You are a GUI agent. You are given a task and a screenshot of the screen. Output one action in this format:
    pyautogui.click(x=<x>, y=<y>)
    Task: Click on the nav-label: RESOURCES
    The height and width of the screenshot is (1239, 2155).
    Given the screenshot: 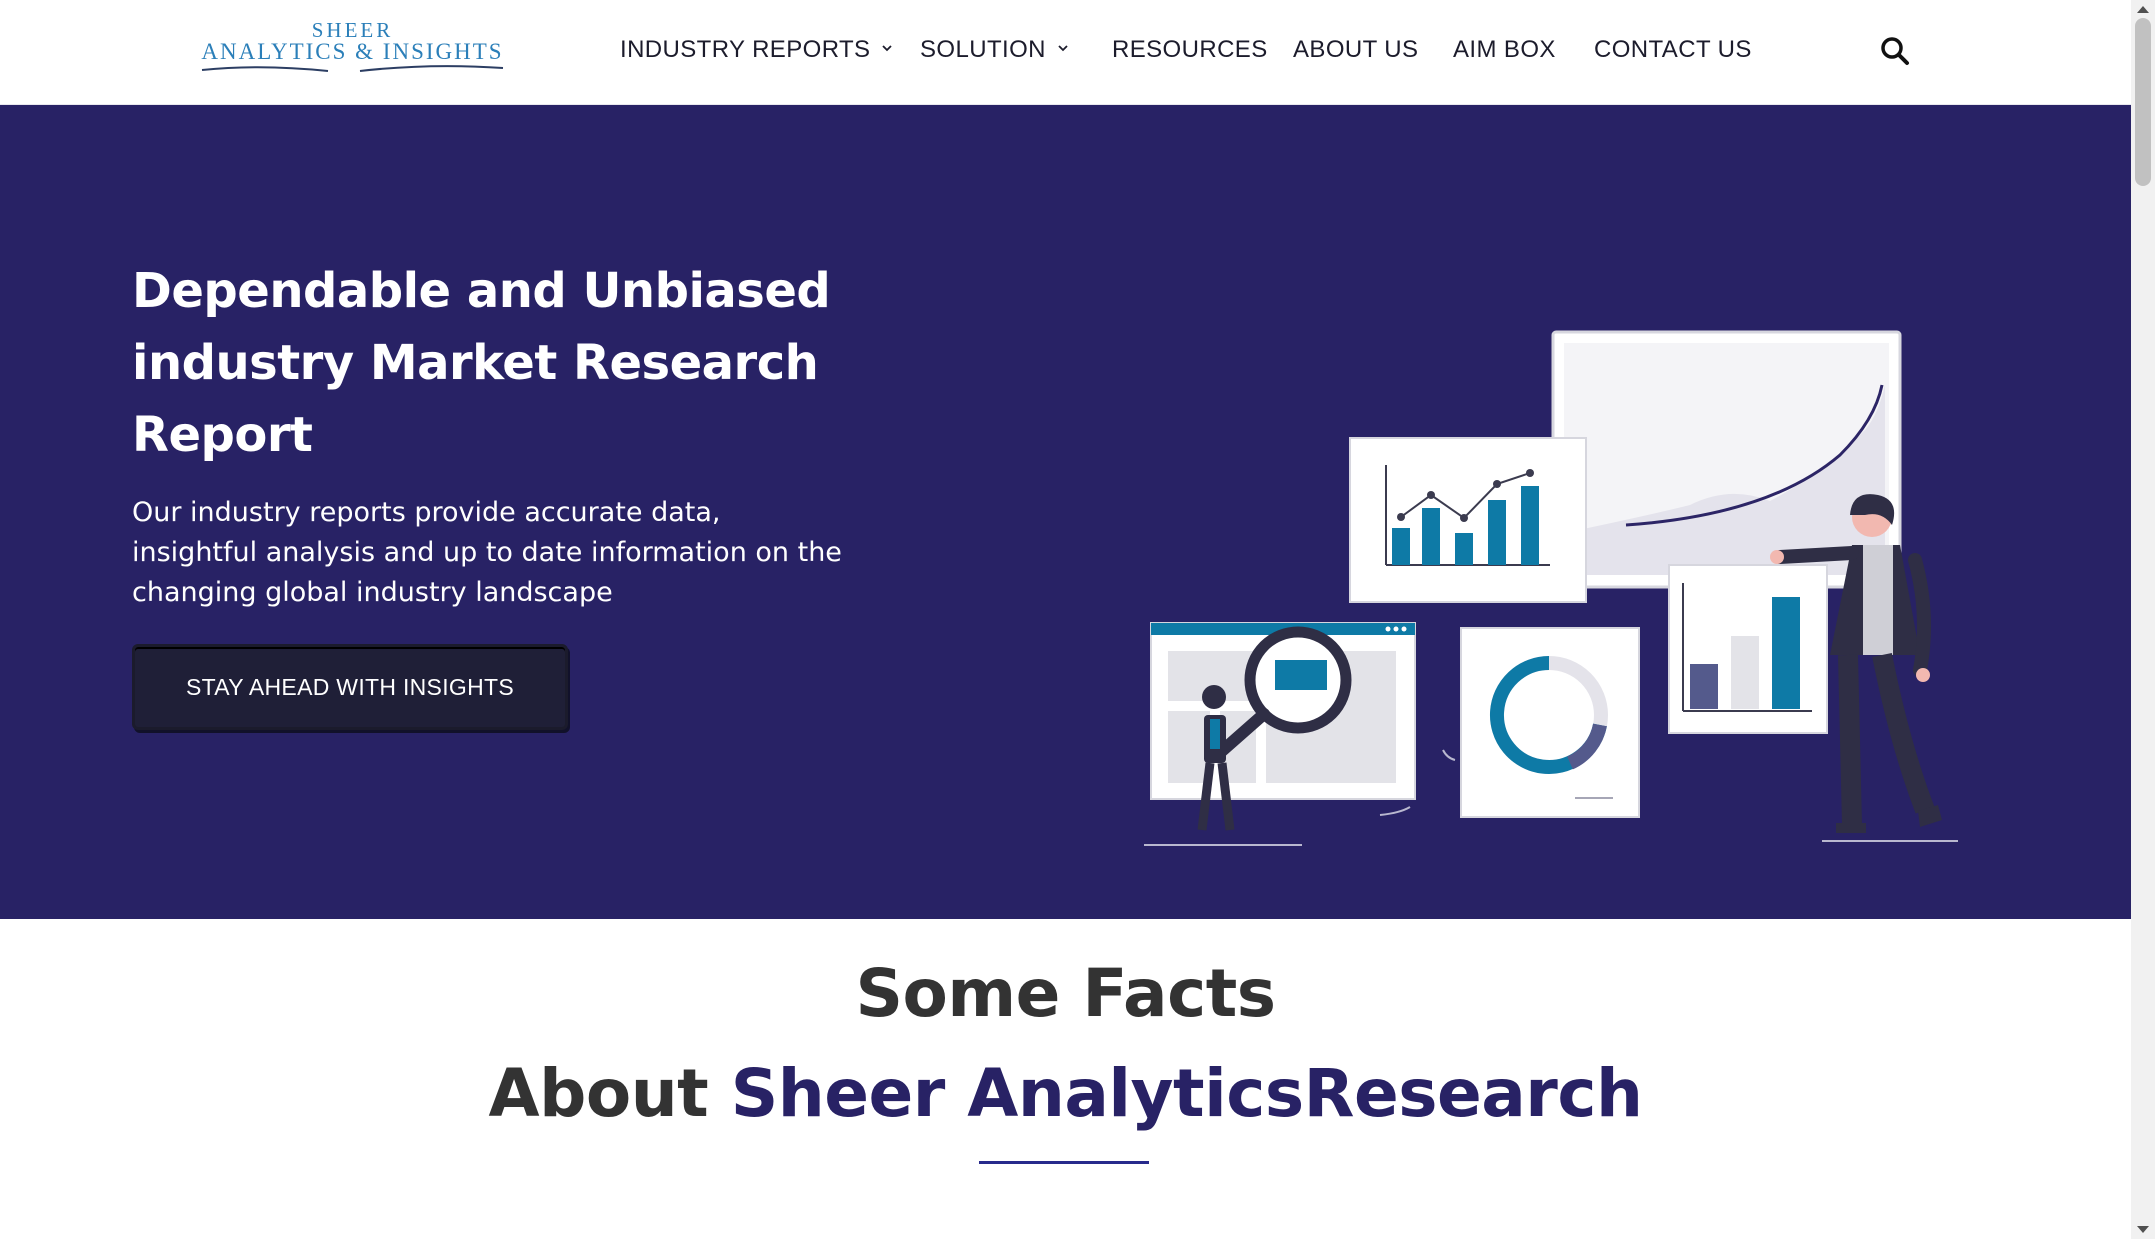 What is the action you would take?
    pyautogui.click(x=1190, y=49)
    